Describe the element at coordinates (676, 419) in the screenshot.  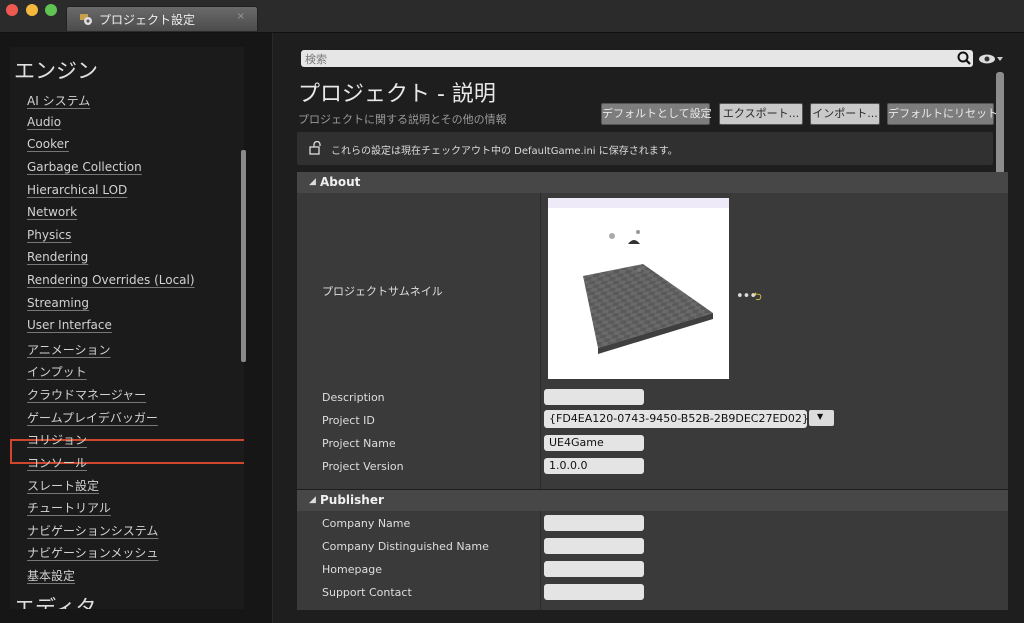
I see `project-id-field: {FD4EA120-0743-9450-B52B-2B9DEC27ED02}` at that location.